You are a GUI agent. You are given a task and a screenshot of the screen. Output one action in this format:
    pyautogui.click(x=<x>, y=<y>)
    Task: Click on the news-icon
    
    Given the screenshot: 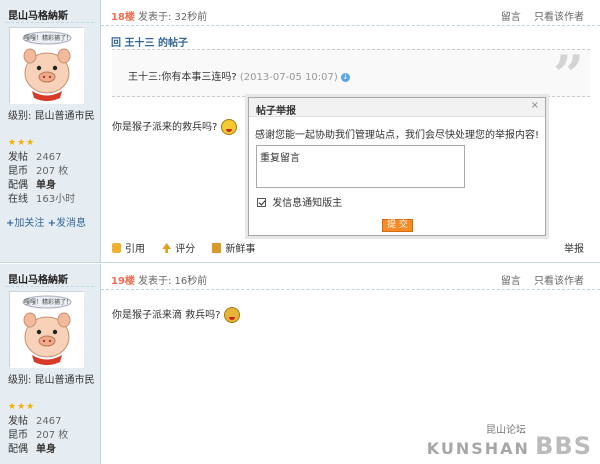 What is the action you would take?
    pyautogui.click(x=217, y=248)
    